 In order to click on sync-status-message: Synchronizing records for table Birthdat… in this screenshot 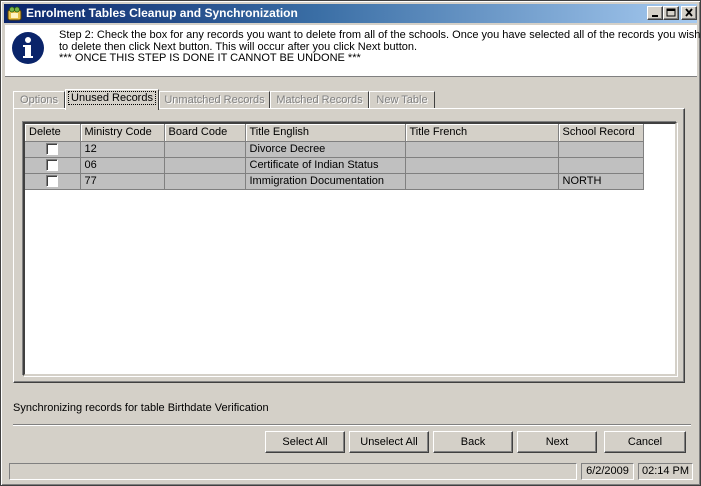, I will do `click(141, 408)`.